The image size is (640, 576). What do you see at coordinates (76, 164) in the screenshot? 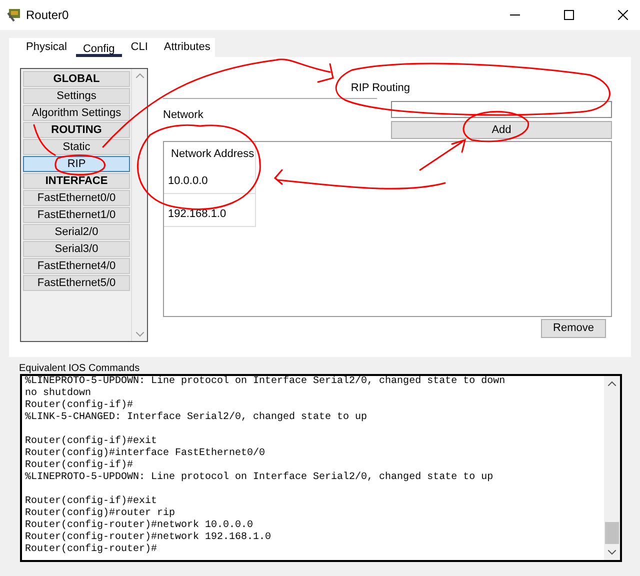
I see `sidebar-item: RIP` at bounding box center [76, 164].